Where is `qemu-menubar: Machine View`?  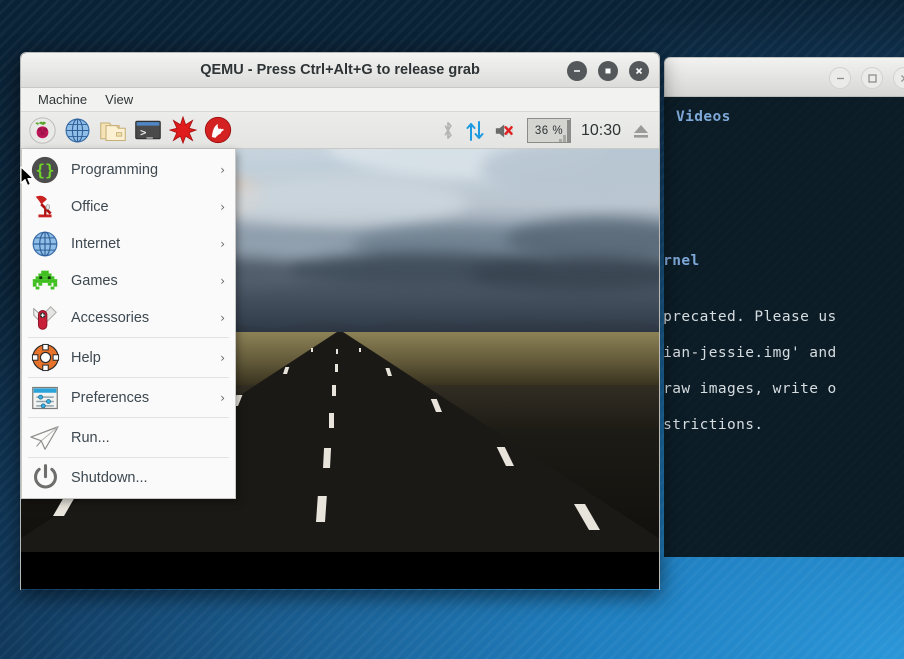
qemu-menubar: Machine View is located at coordinates (340, 100).